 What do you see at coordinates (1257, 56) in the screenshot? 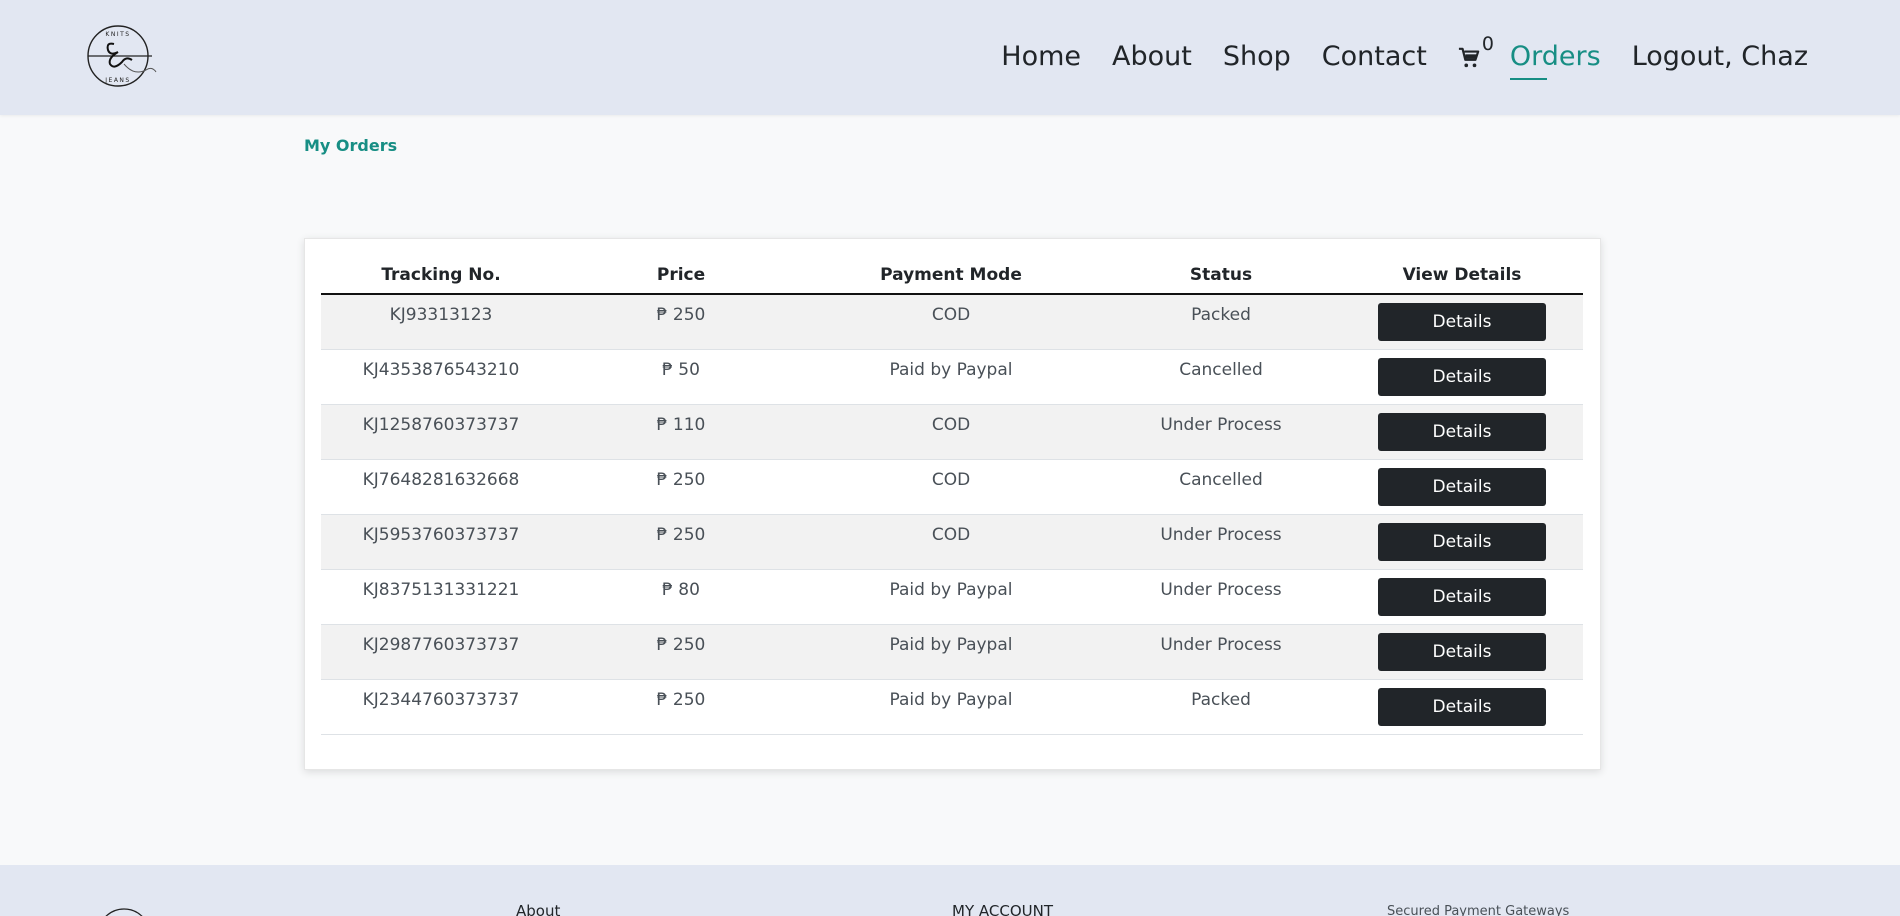
I see `nav-shop: Shop` at bounding box center [1257, 56].